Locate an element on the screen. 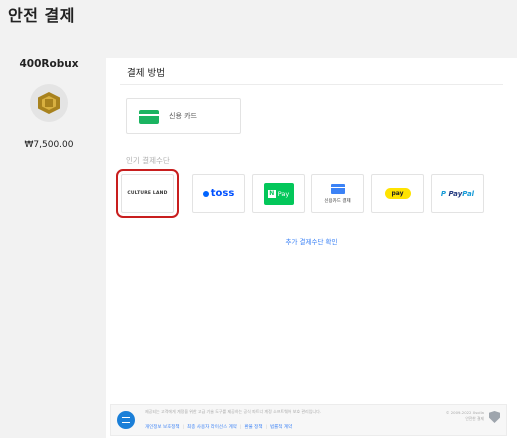 The width and height of the screenshot is (517, 438). legal-link: 법률적 계약 is located at coordinates (281, 427).